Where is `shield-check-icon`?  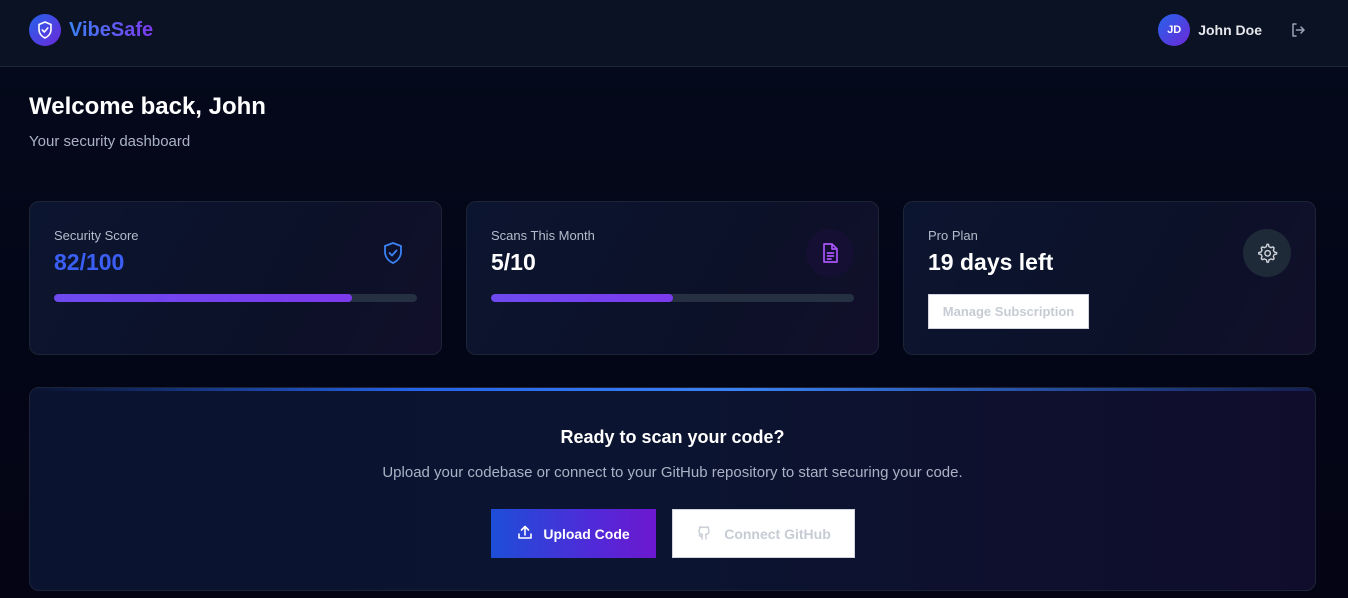 shield-check-icon is located at coordinates (393, 253).